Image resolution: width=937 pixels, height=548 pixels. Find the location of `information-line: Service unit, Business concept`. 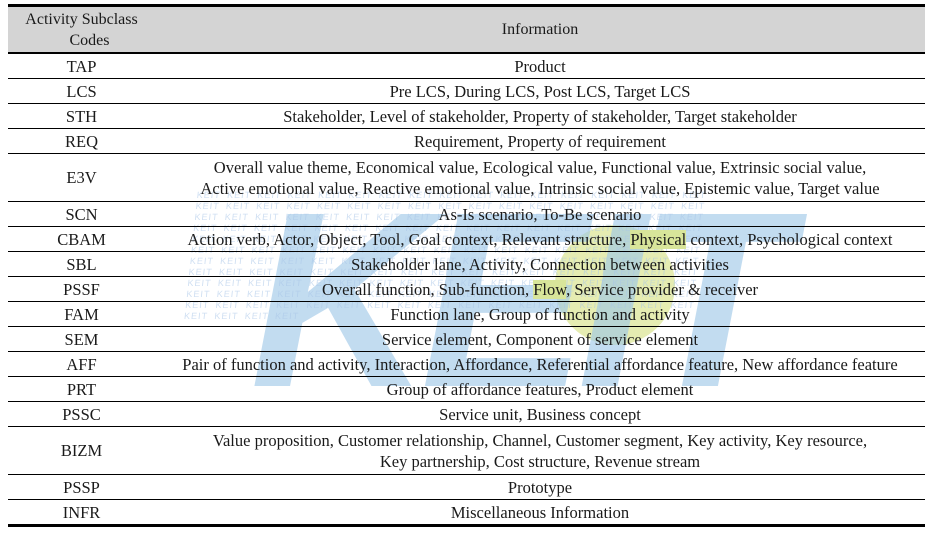

information-line: Service unit, Business concept is located at coordinates (540, 414).